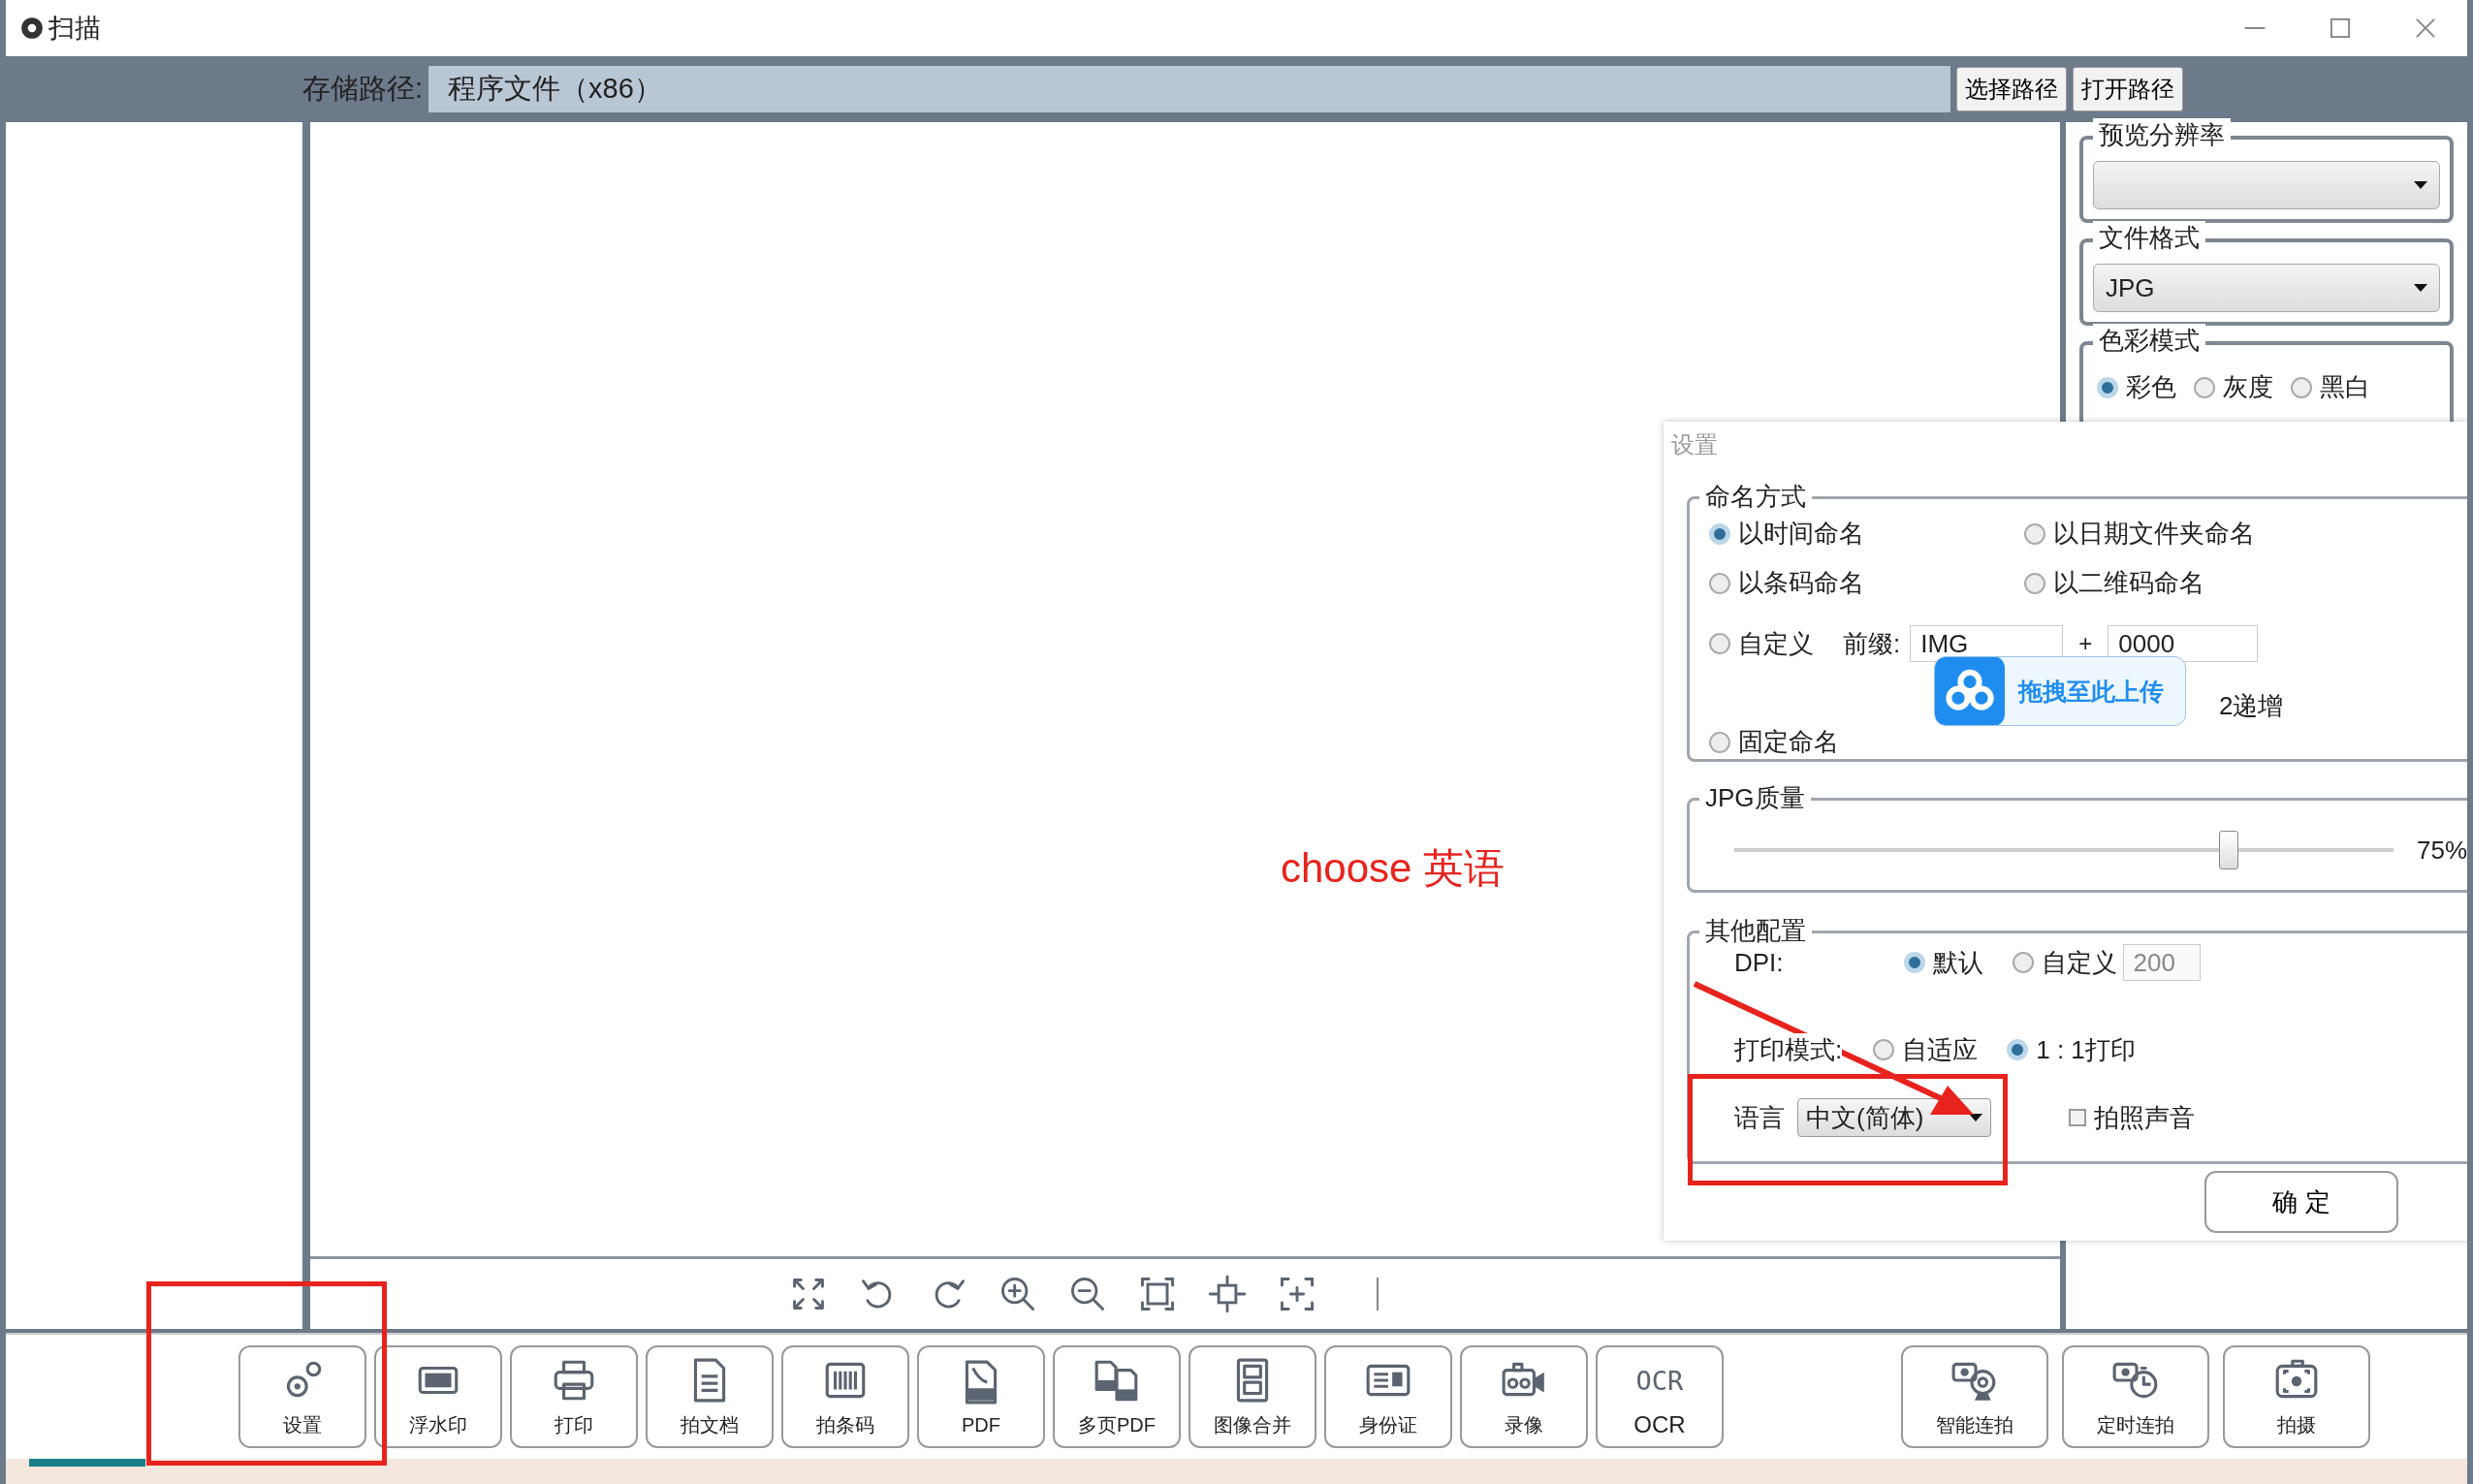 The image size is (2473, 1484). Describe the element at coordinates (2128, 89) in the screenshot. I see `path-button: 打开路径` at that location.